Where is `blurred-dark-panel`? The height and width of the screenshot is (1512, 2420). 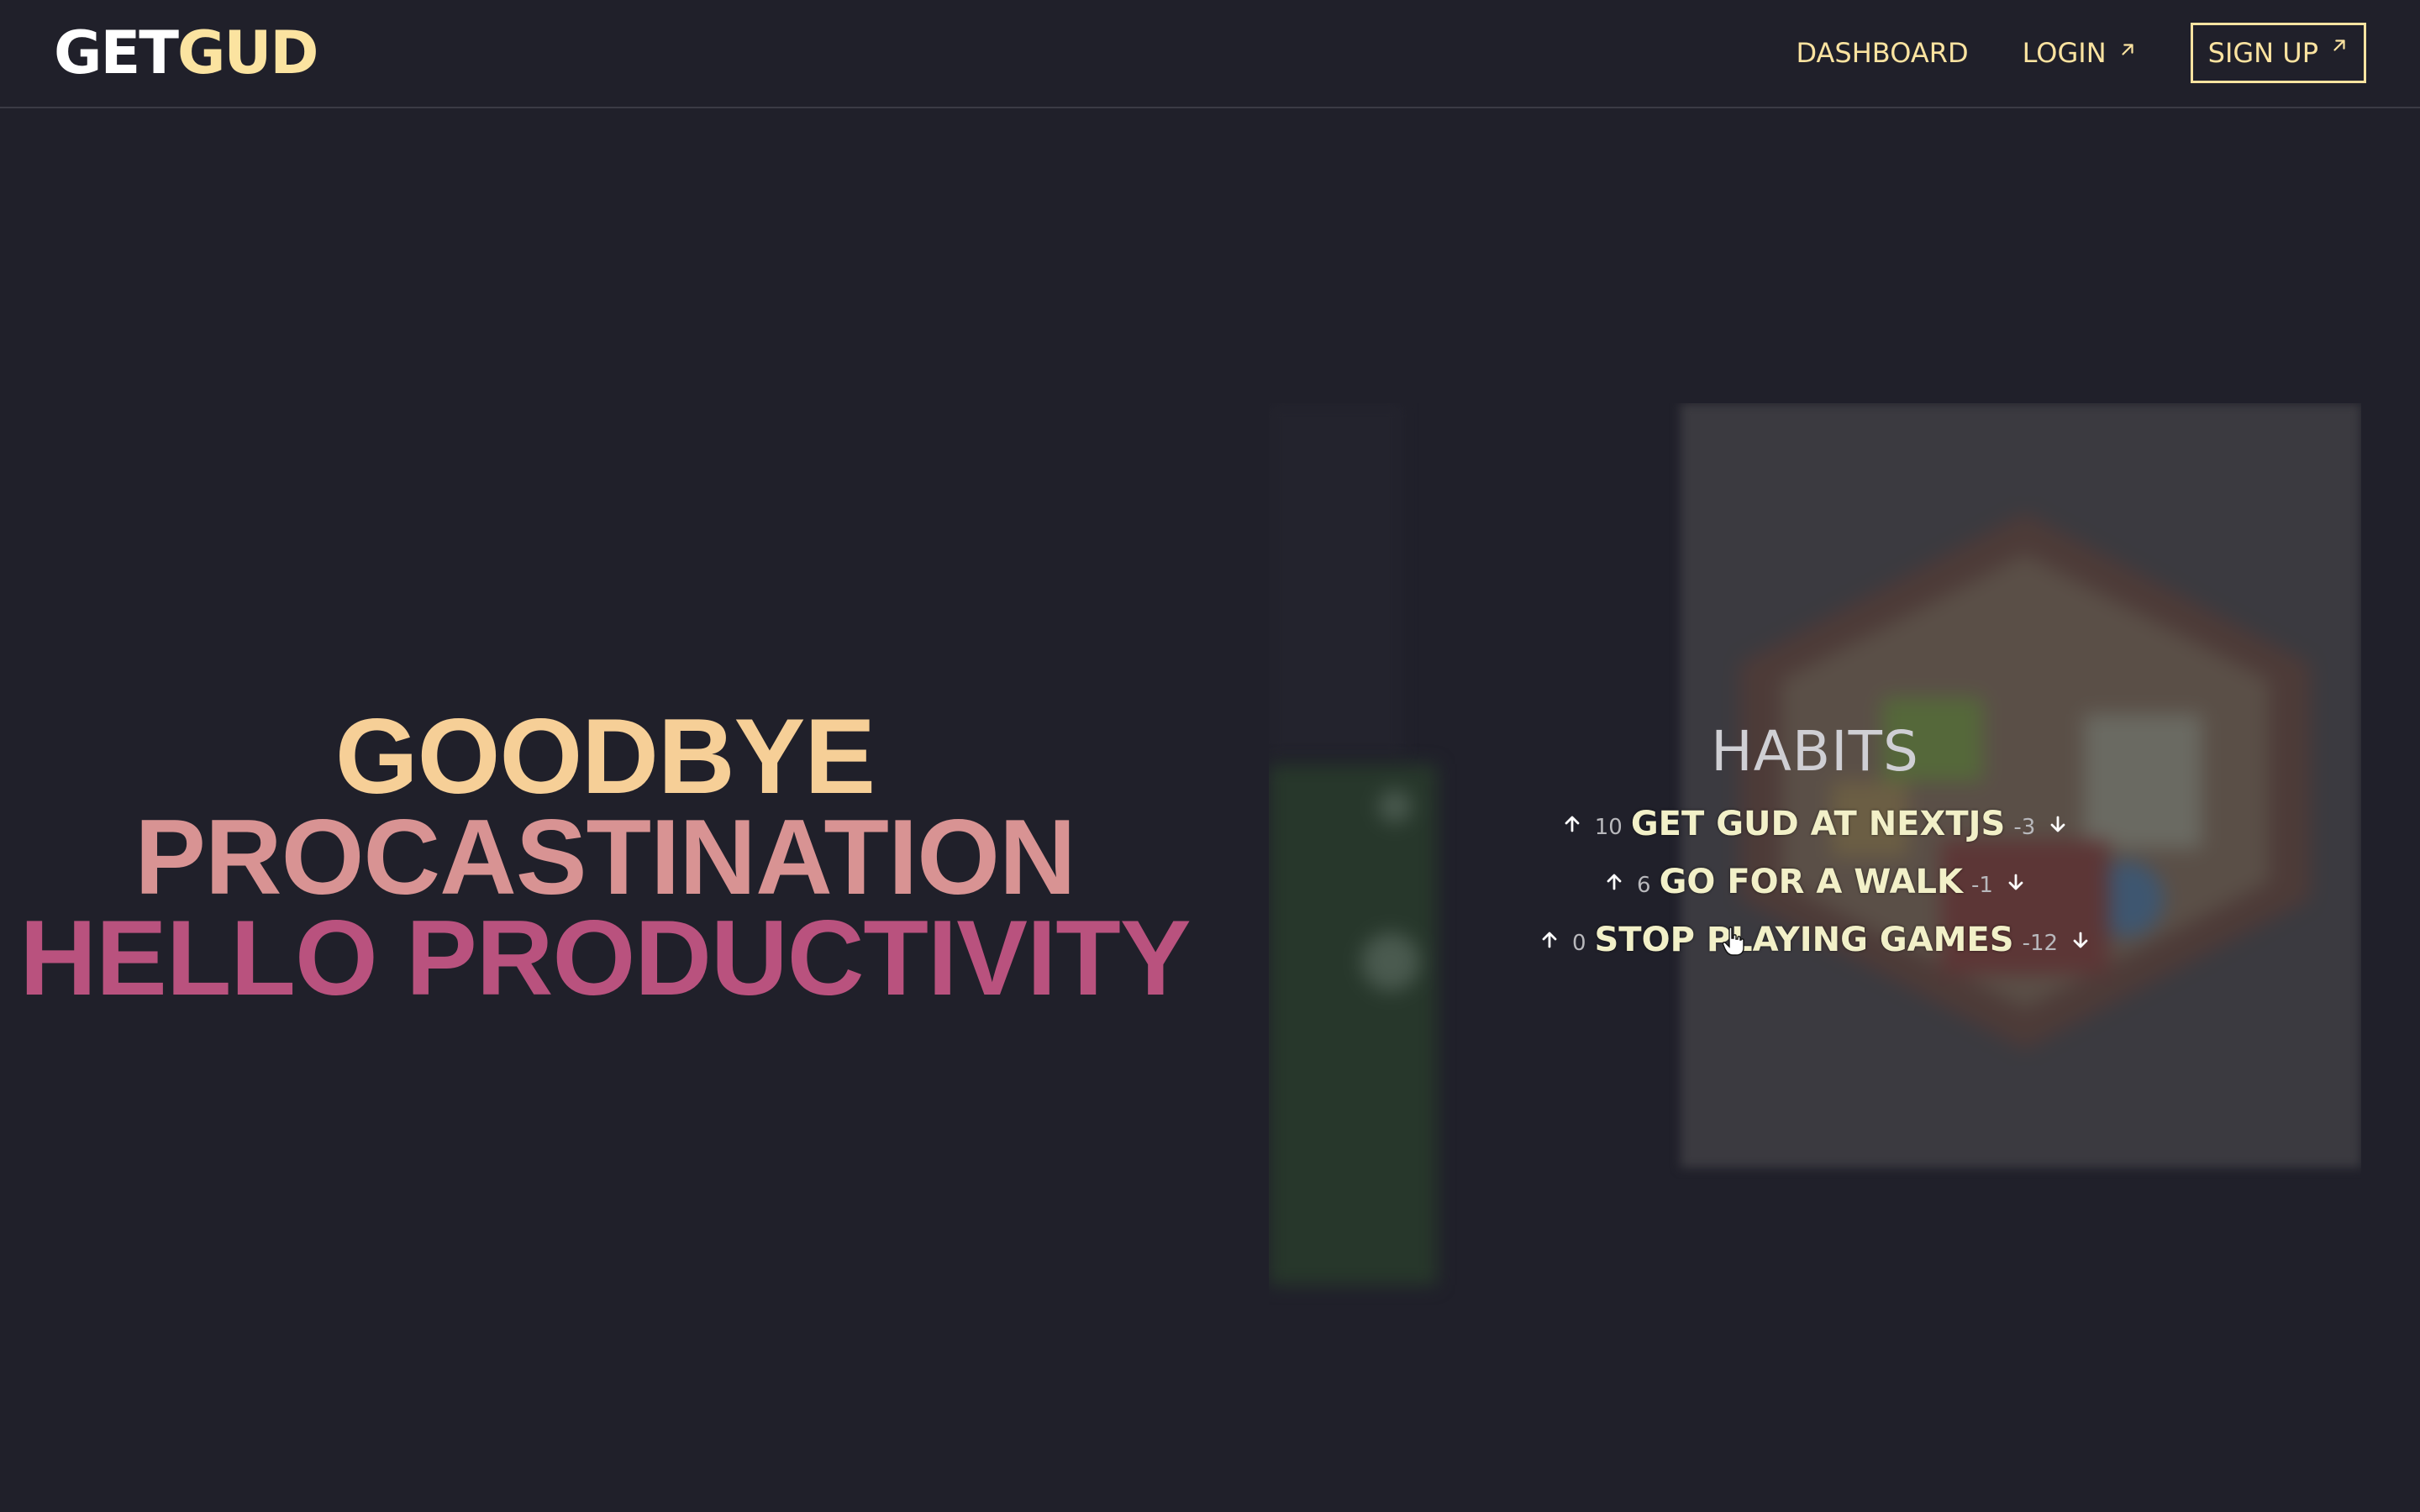 blurred-dark-panel is located at coordinates (1336, 579).